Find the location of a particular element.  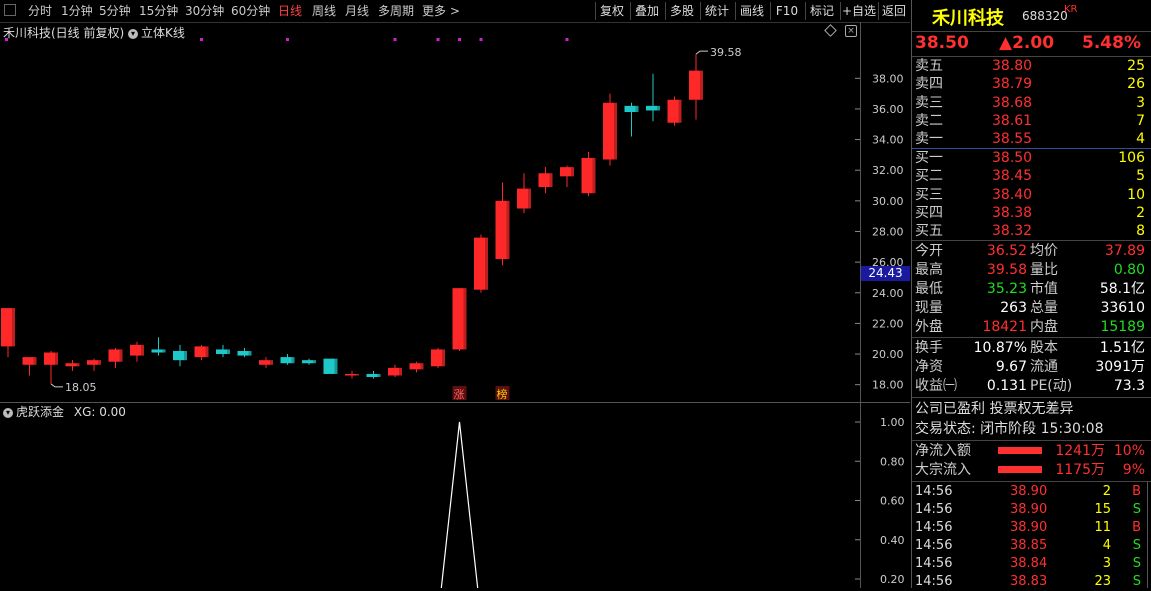

y-tick-label: 36.00 is located at coordinates (888, 109).